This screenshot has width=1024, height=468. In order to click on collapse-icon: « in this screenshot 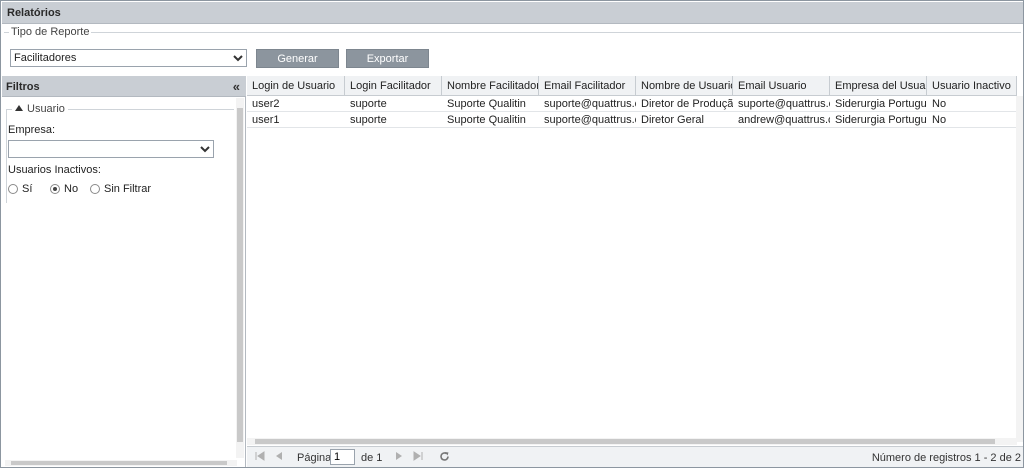, I will do `click(236, 86)`.